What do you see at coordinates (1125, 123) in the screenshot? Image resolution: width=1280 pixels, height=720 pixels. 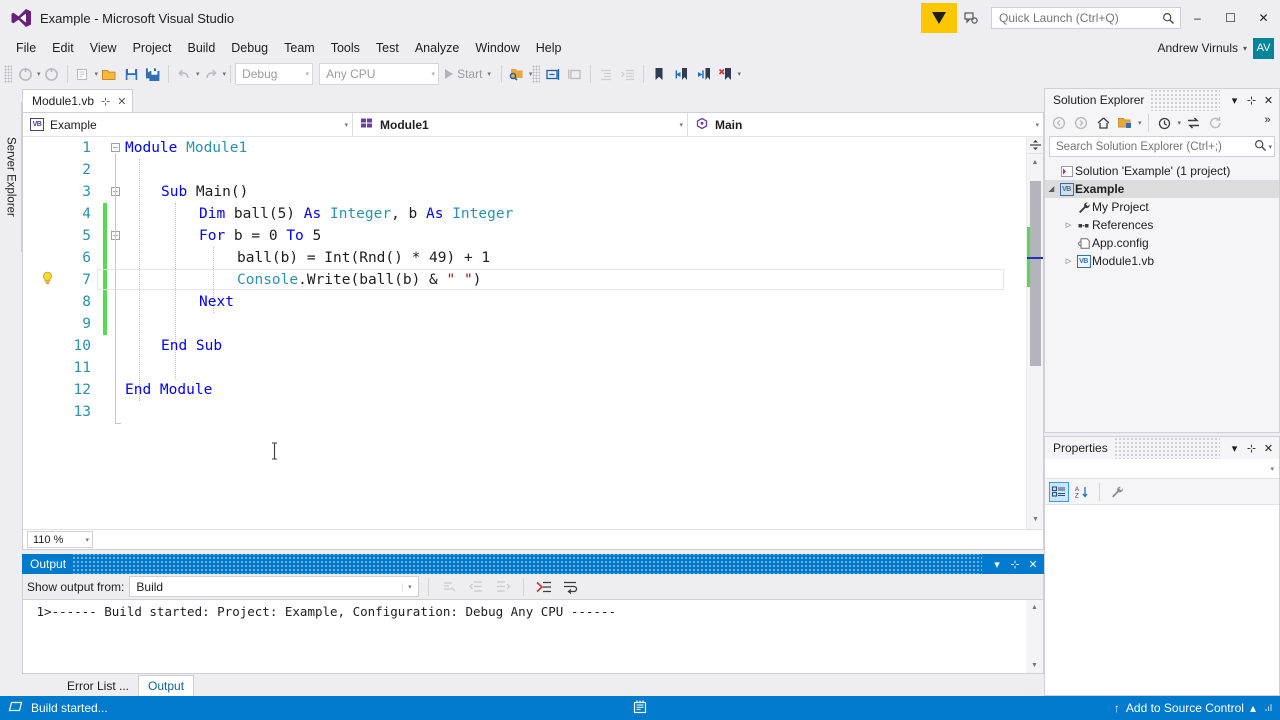 I see `pending-changes-filter-icon` at bounding box center [1125, 123].